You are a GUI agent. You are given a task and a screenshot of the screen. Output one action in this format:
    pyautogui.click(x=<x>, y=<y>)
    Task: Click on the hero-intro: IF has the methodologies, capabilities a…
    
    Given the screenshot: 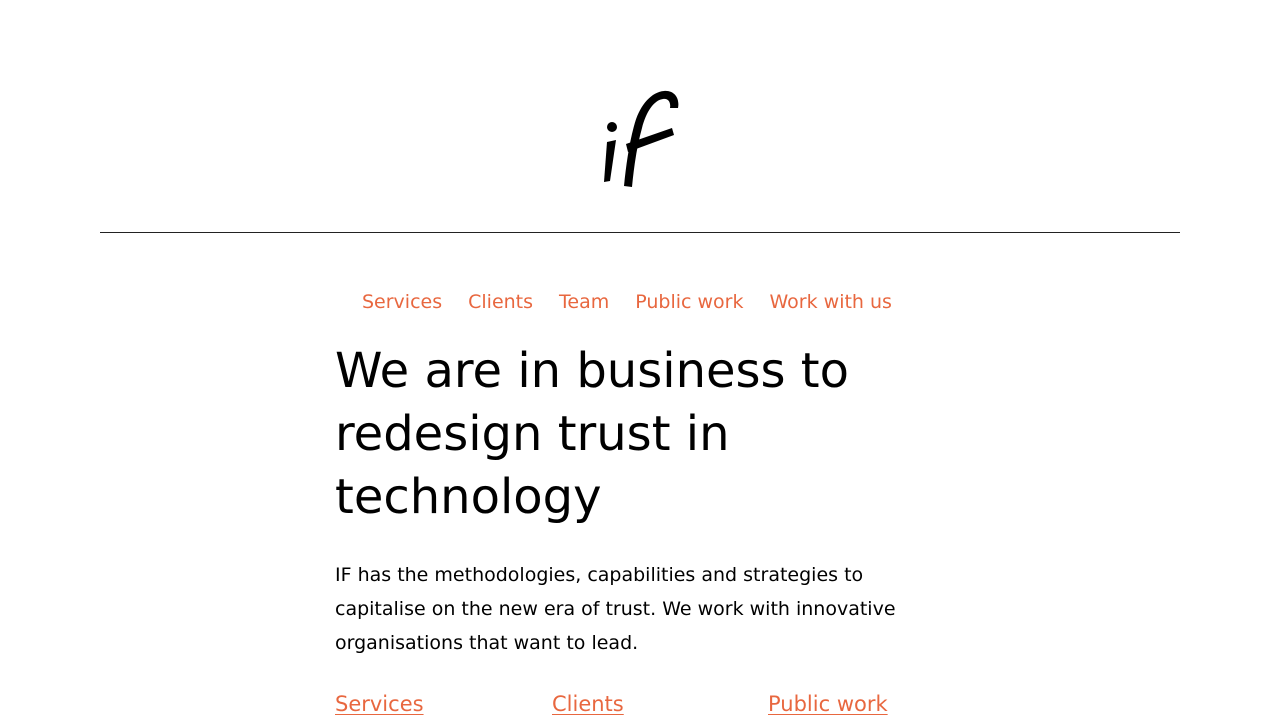 What is the action you would take?
    pyautogui.click(x=615, y=609)
    